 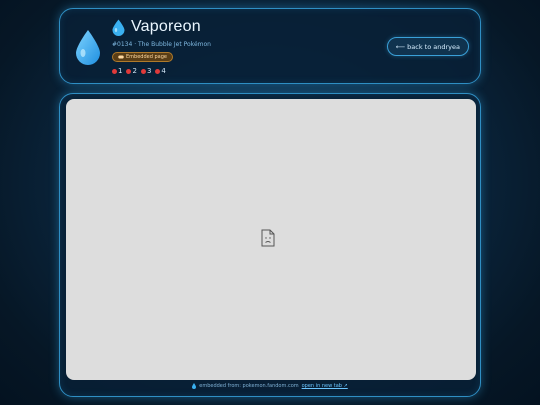 I want to click on pokeball-item: 1, so click(x=117, y=71).